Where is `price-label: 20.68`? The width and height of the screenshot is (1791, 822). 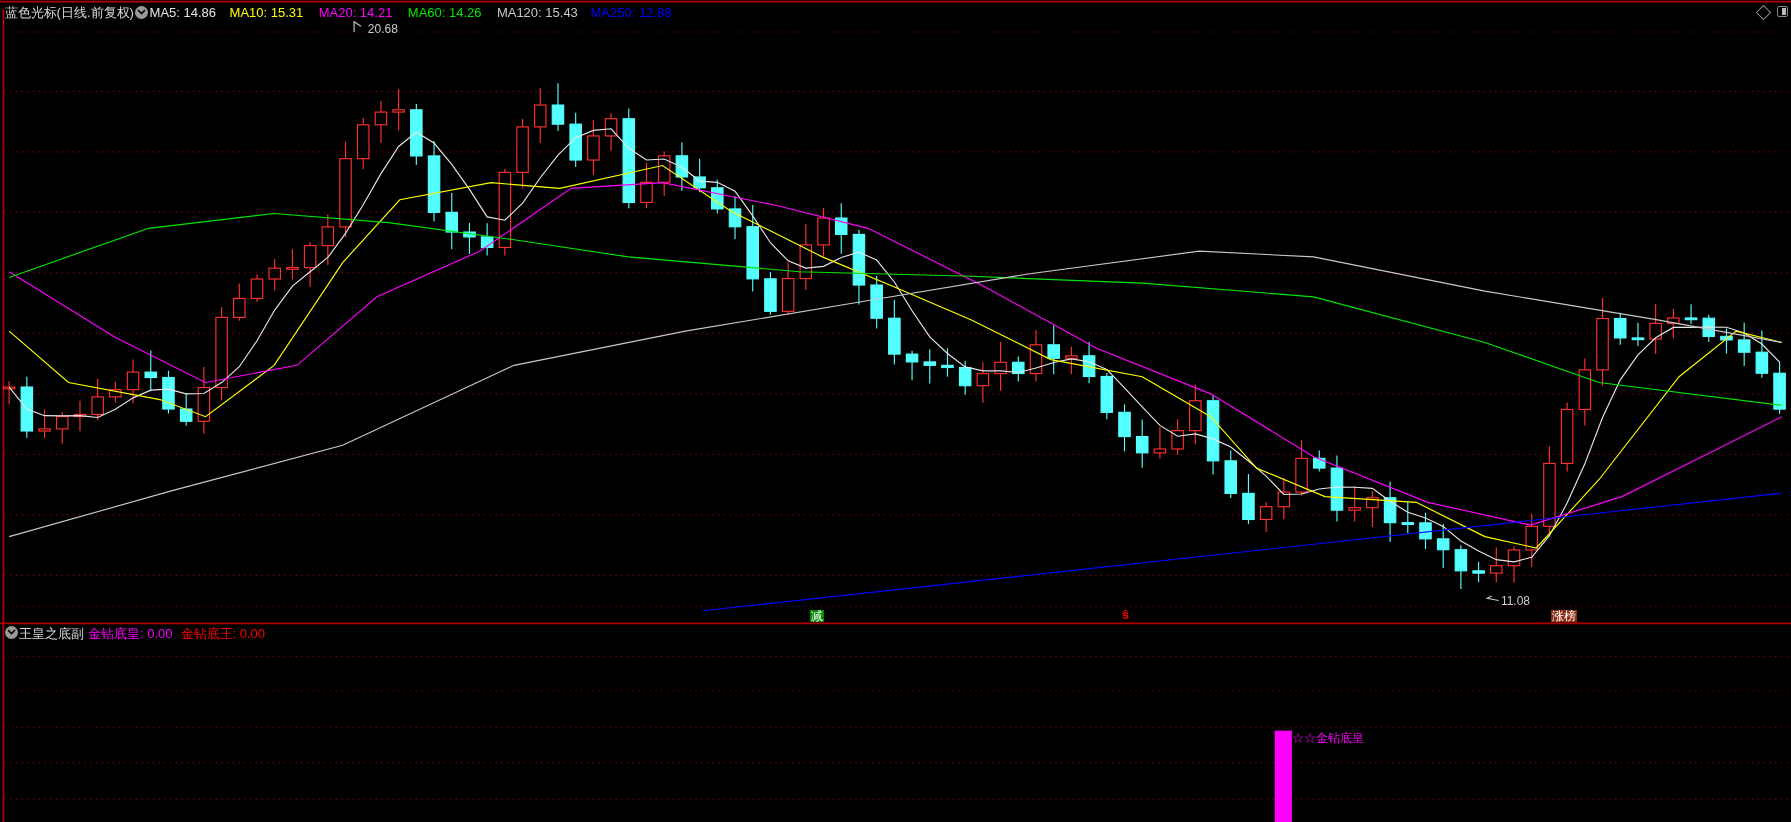
price-label: 20.68 is located at coordinates (382, 28).